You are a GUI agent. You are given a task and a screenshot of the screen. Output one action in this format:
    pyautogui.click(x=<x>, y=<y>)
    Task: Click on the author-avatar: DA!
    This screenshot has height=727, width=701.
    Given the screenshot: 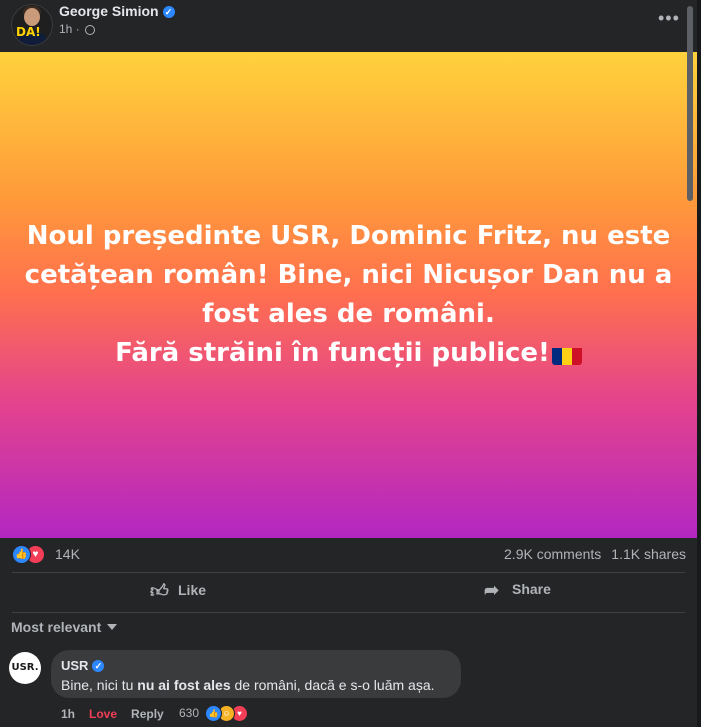 What is the action you would take?
    pyautogui.click(x=32, y=25)
    